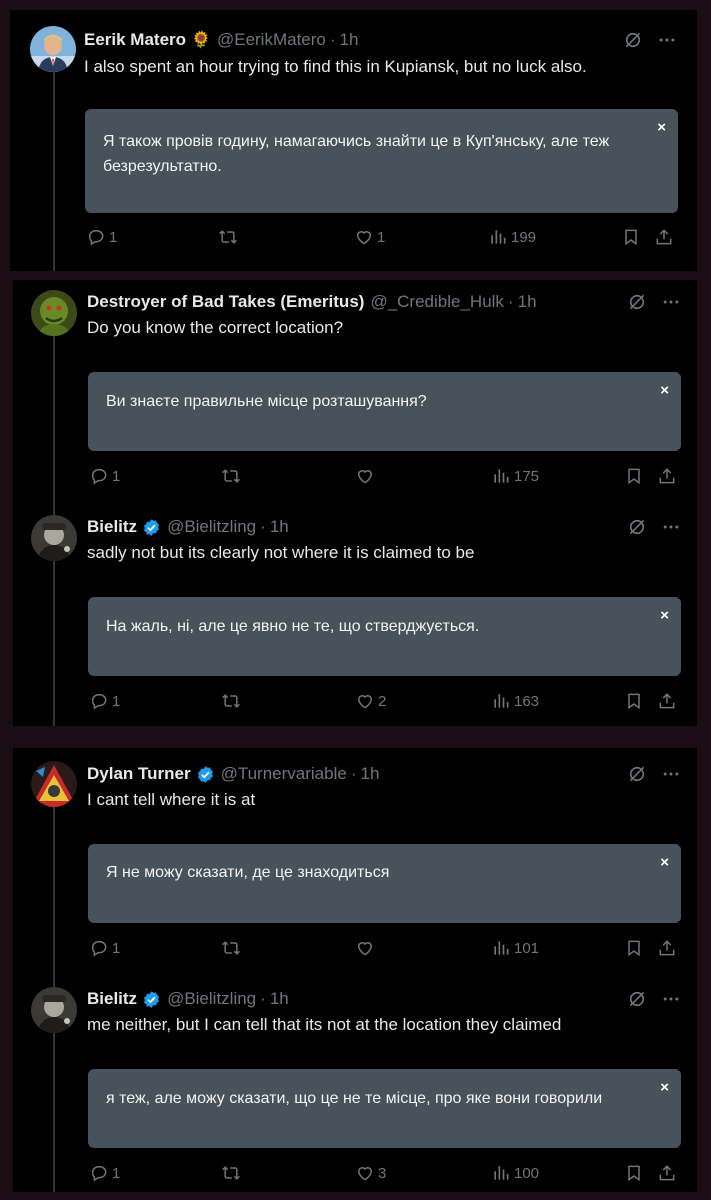  I want to click on verified-badge-icon, so click(151, 527).